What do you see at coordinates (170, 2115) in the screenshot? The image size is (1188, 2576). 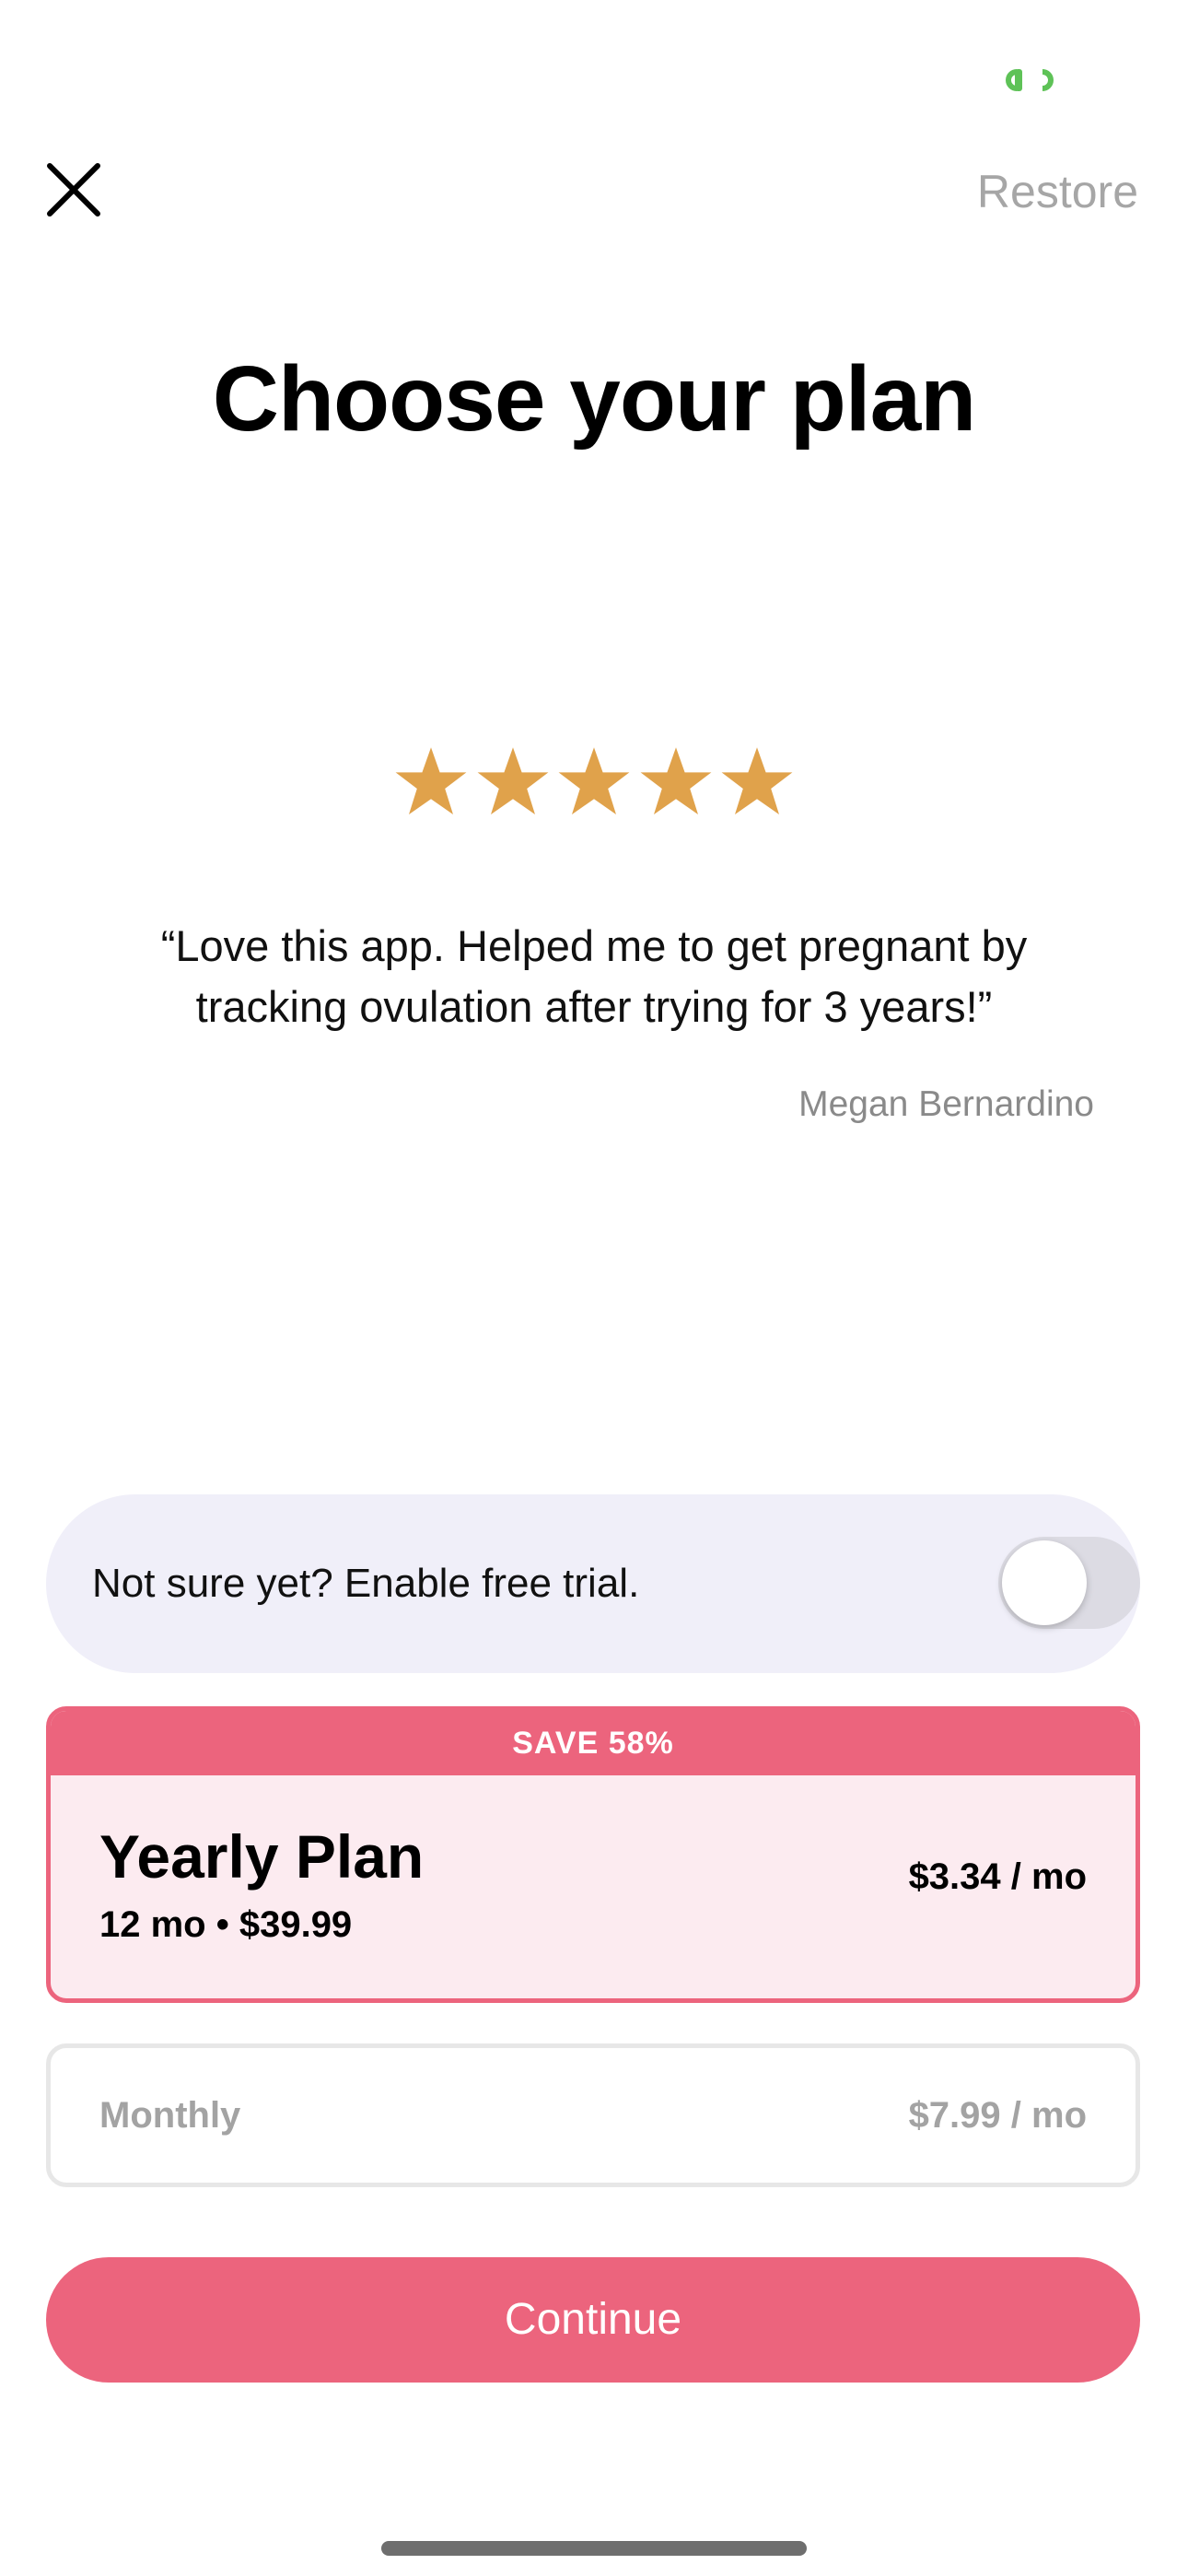 I see `monthly-plan-name: Monthly` at bounding box center [170, 2115].